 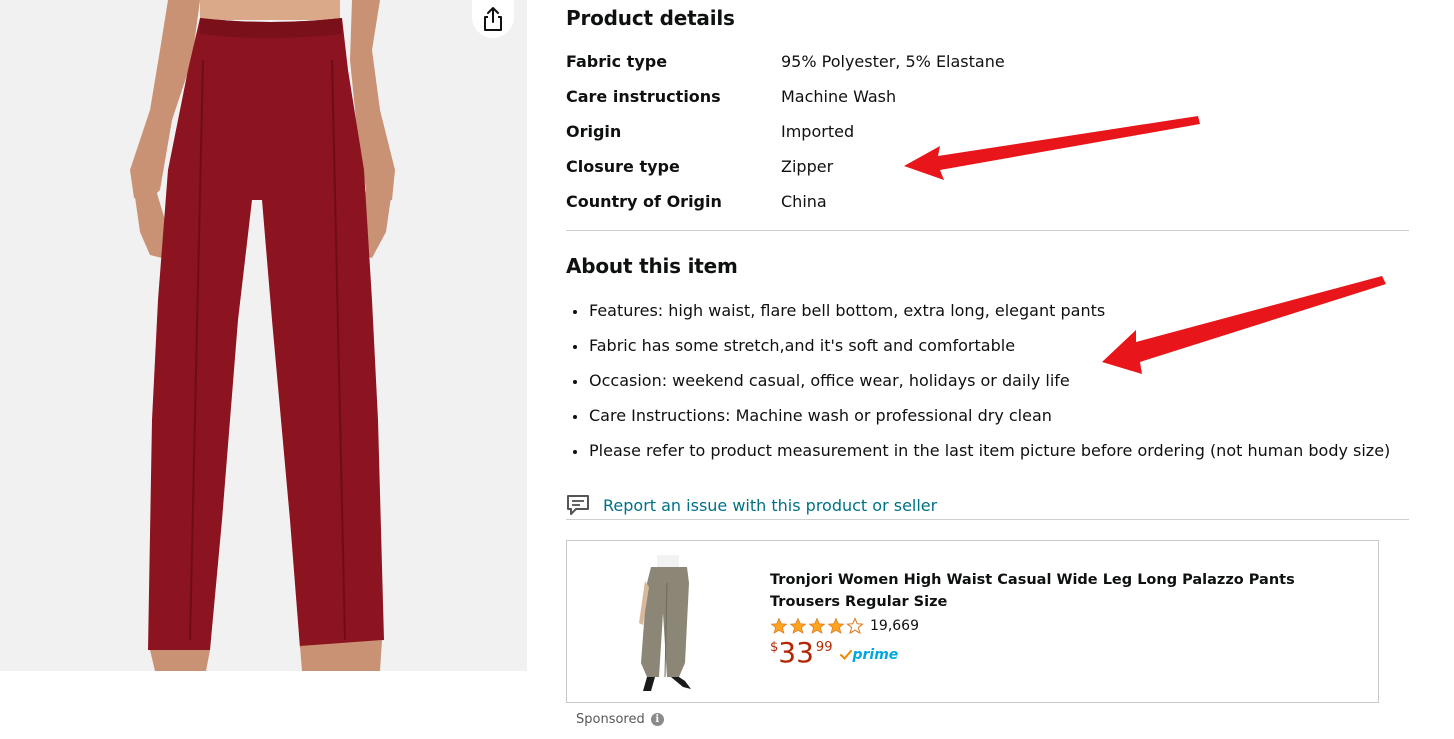 What do you see at coordinates (594, 131) in the screenshot?
I see `detail-key: Origin` at bounding box center [594, 131].